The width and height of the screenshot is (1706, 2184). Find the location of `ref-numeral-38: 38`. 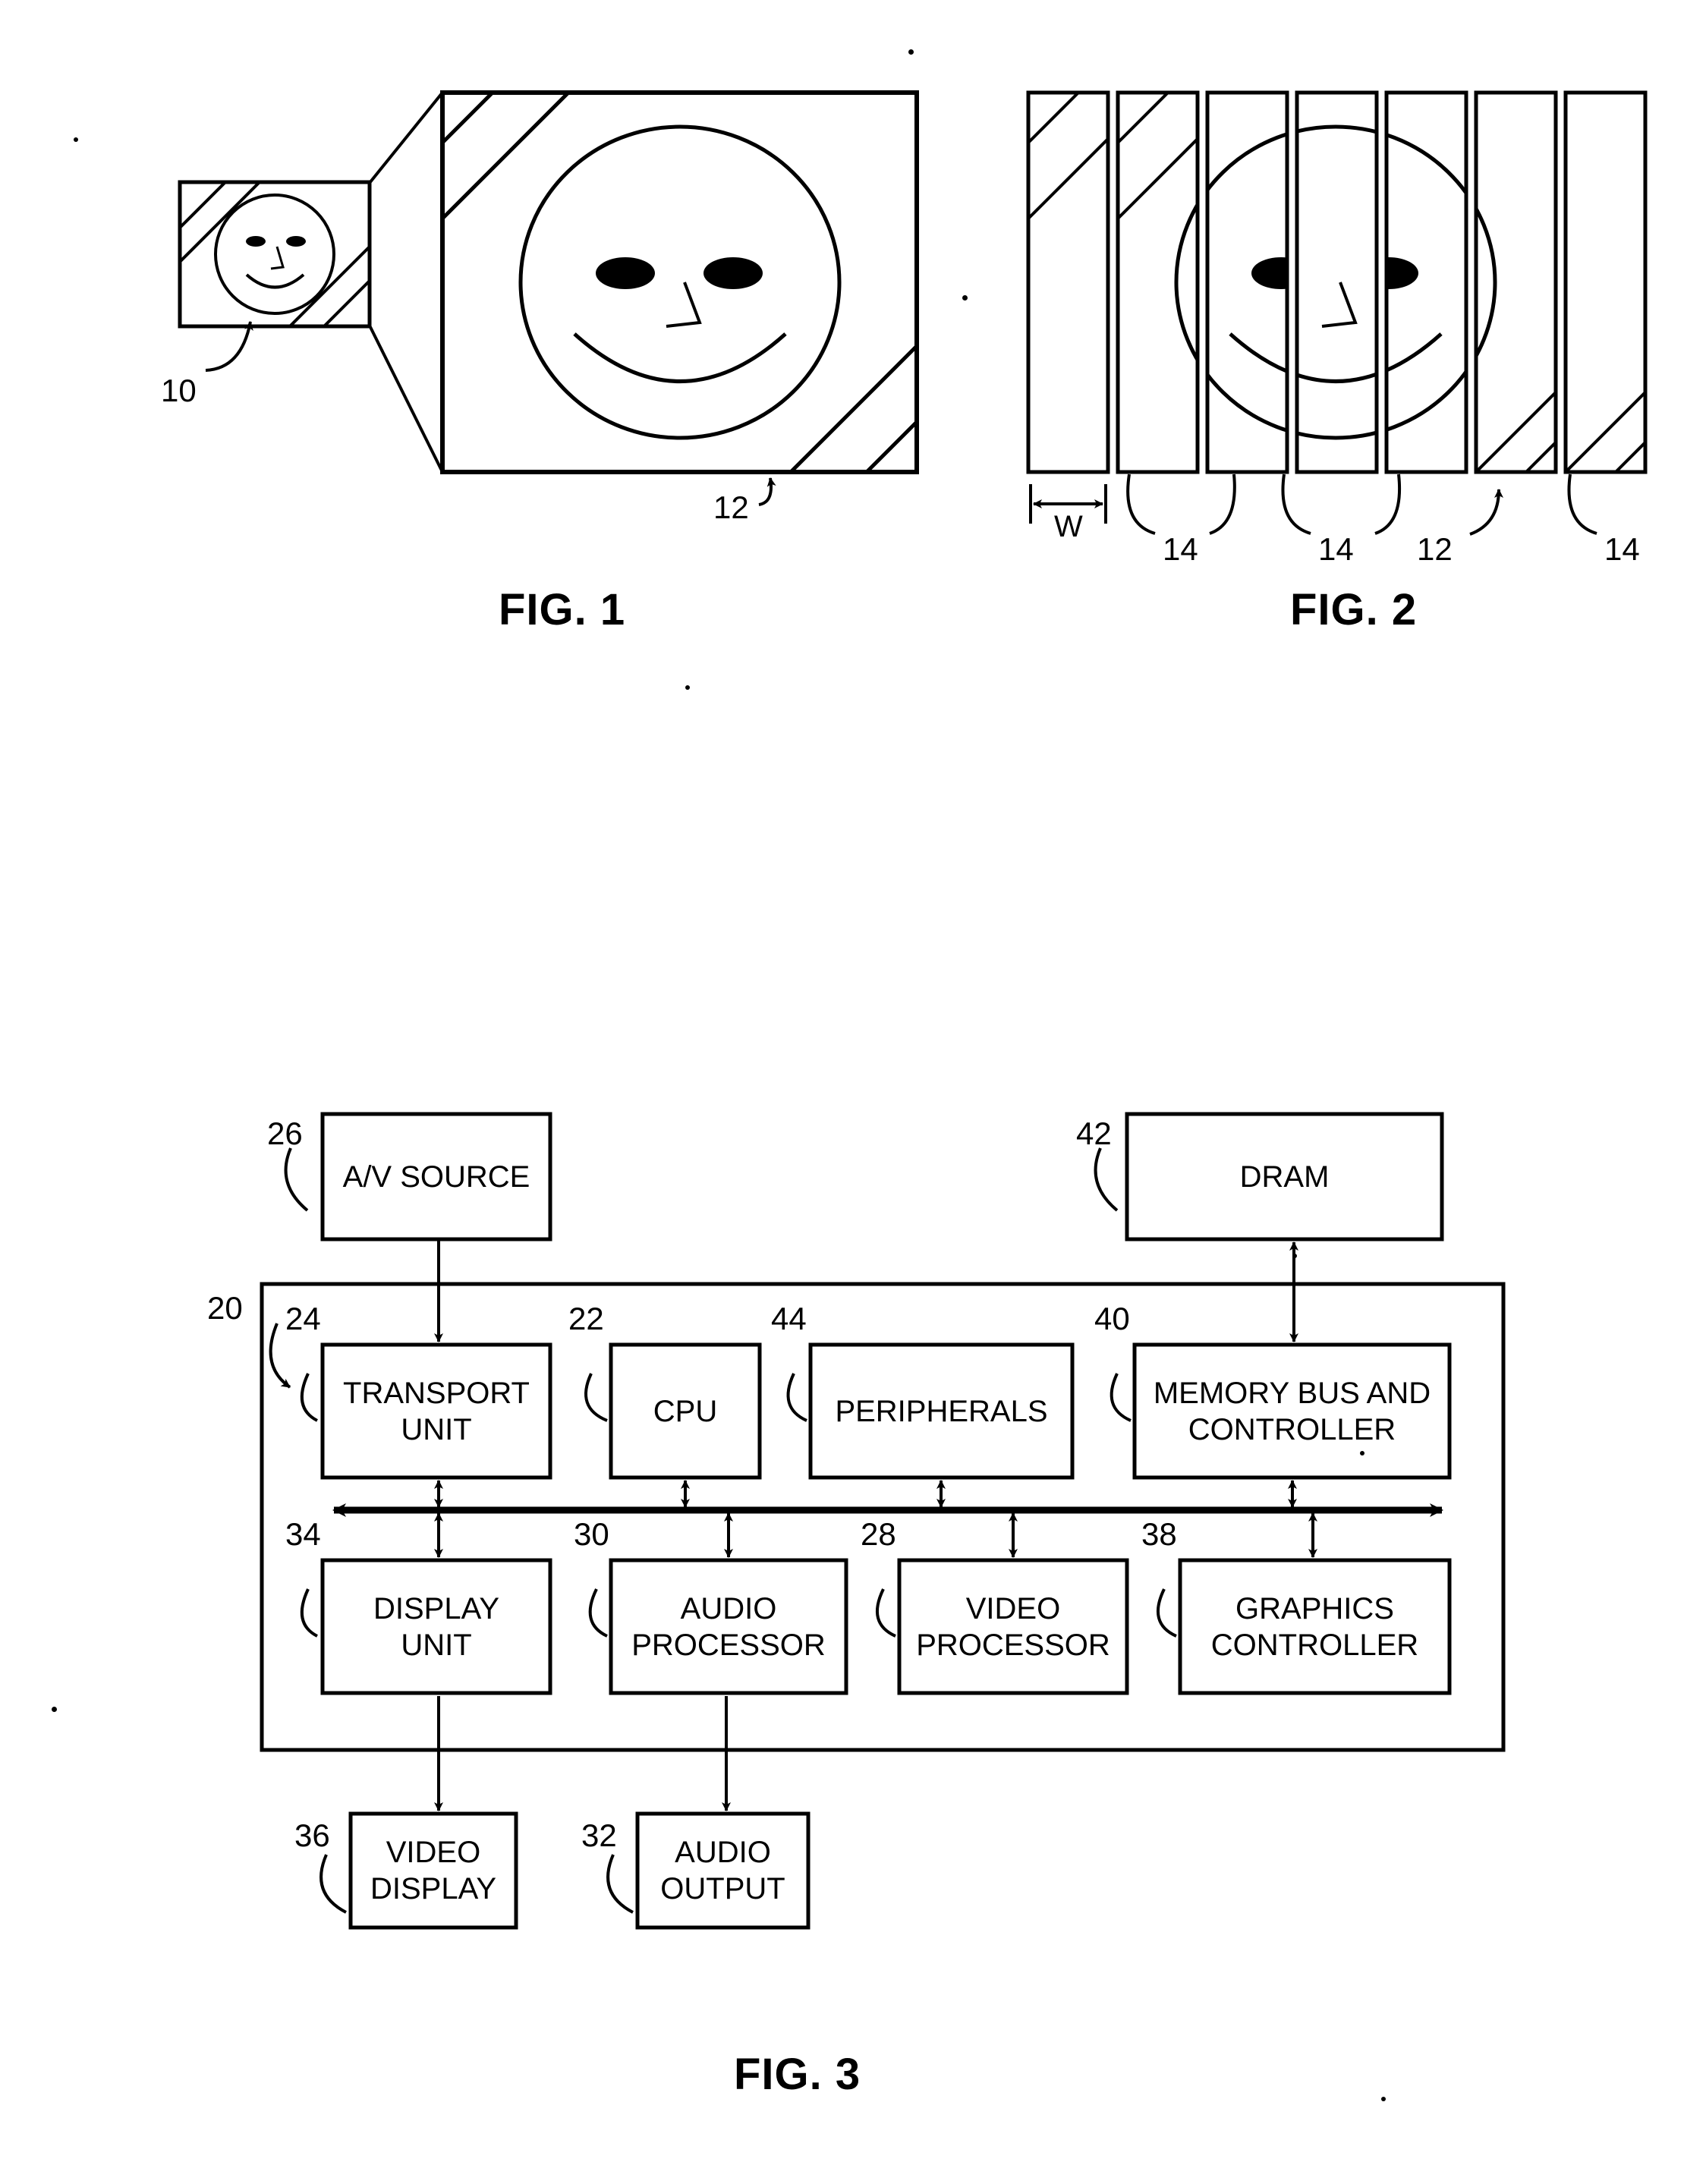

ref-numeral-38: 38 is located at coordinates (1159, 1534).